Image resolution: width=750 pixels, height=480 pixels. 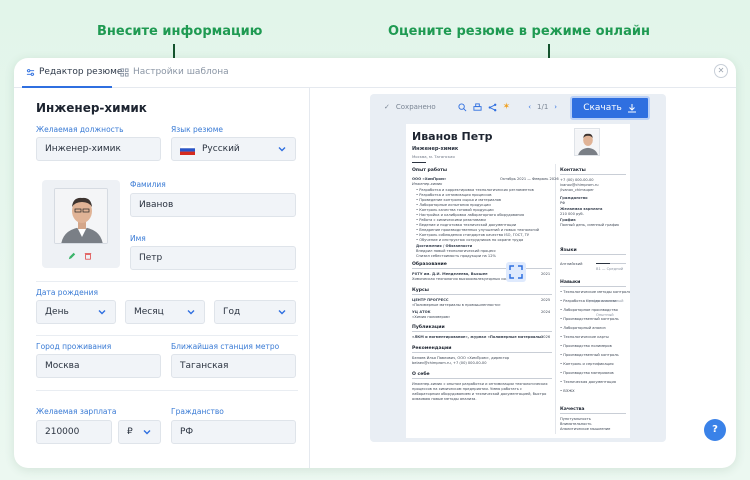 I want to click on birth-day-select: День, so click(x=76, y=312).